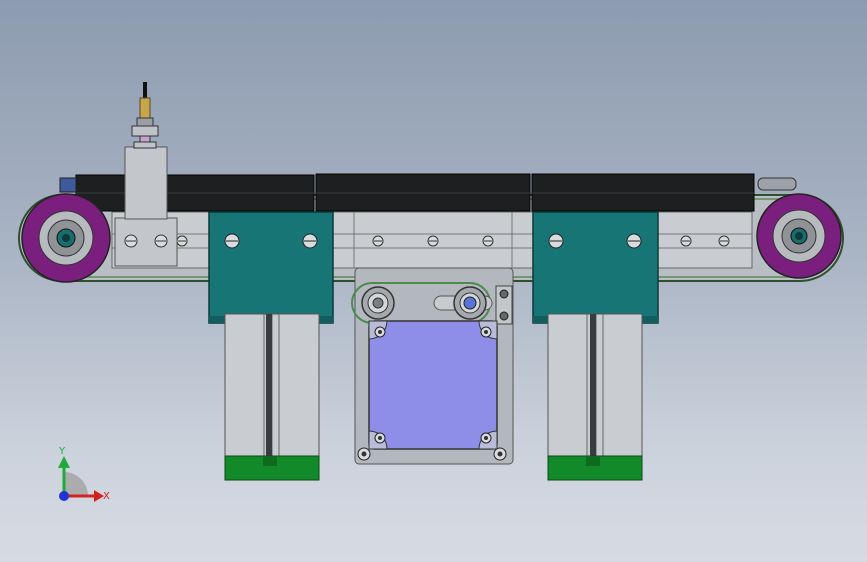  I want to click on right-idler-pulley, so click(470, 303).